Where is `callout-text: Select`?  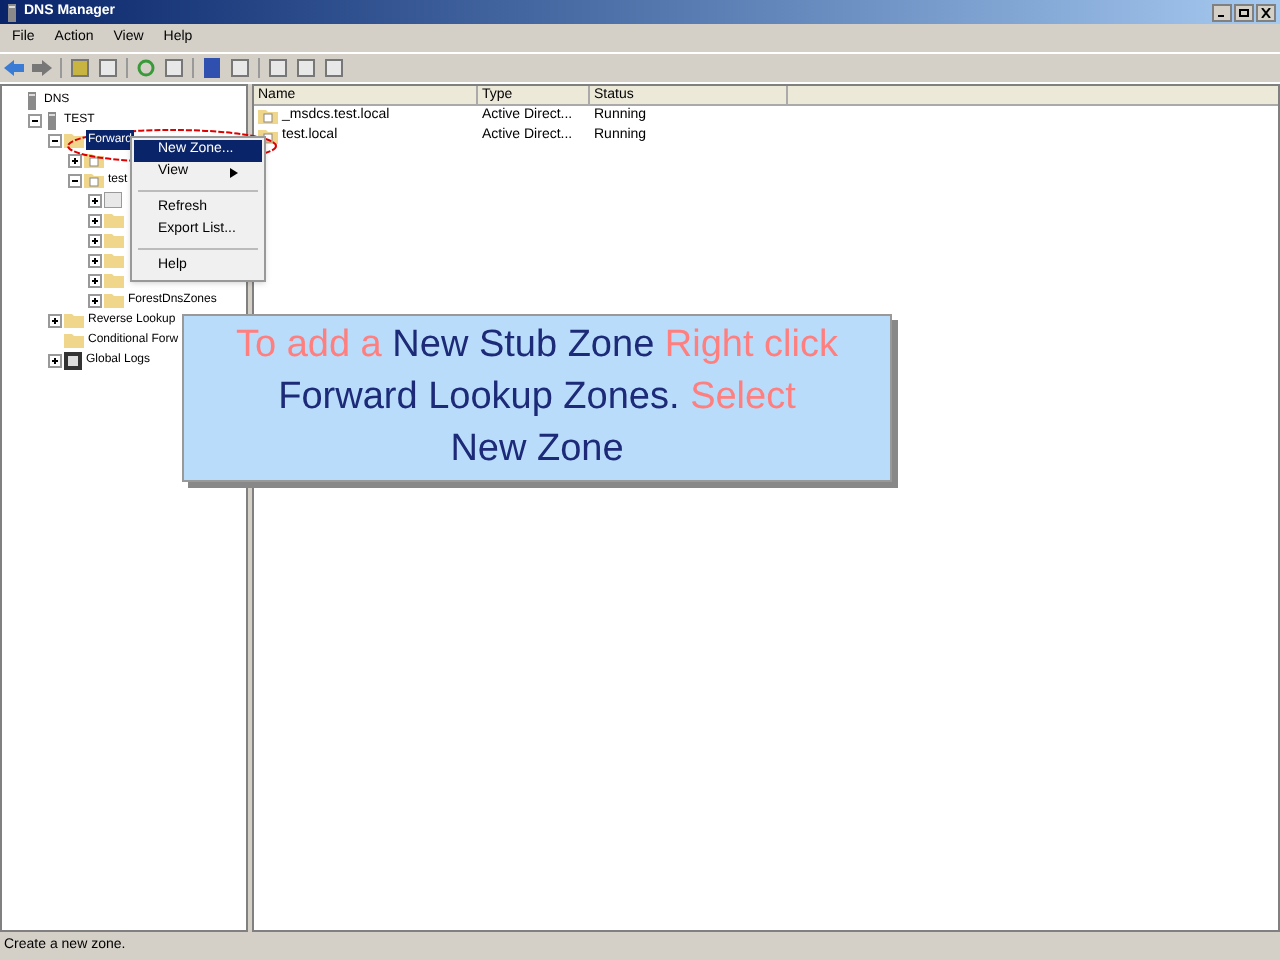 callout-text: Select is located at coordinates (743, 397).